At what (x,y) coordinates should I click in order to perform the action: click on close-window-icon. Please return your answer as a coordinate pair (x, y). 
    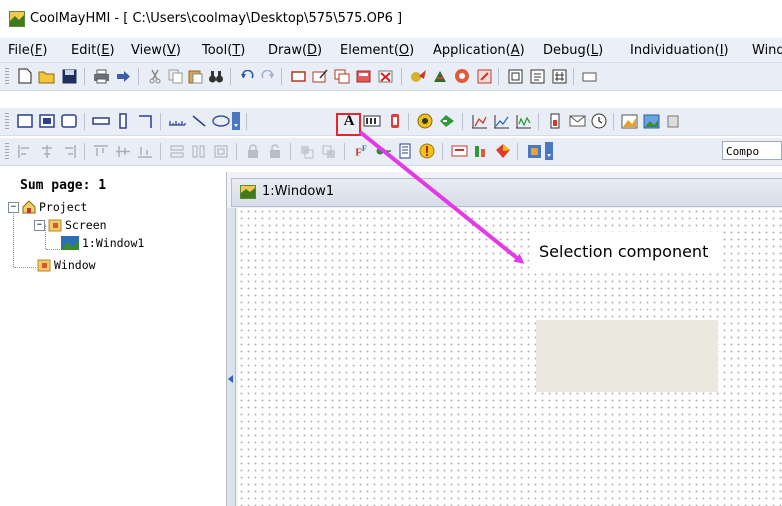
    Looking at the image, I should click on (386, 76).